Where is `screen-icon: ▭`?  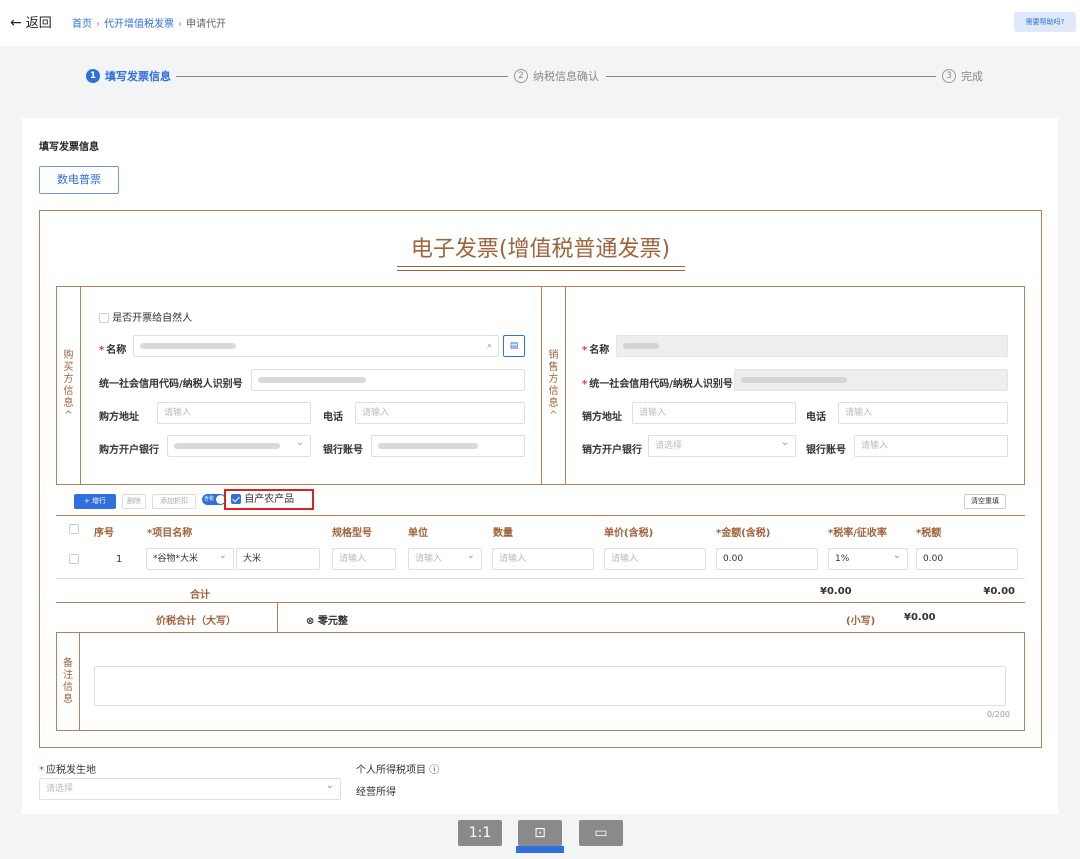
screen-icon: ▭ is located at coordinates (601, 833).